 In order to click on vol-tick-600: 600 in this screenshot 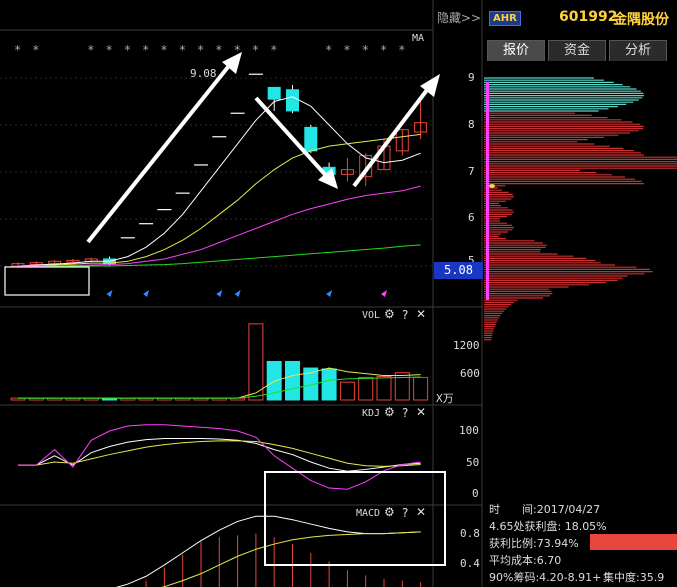, I will do `click(470, 373)`.